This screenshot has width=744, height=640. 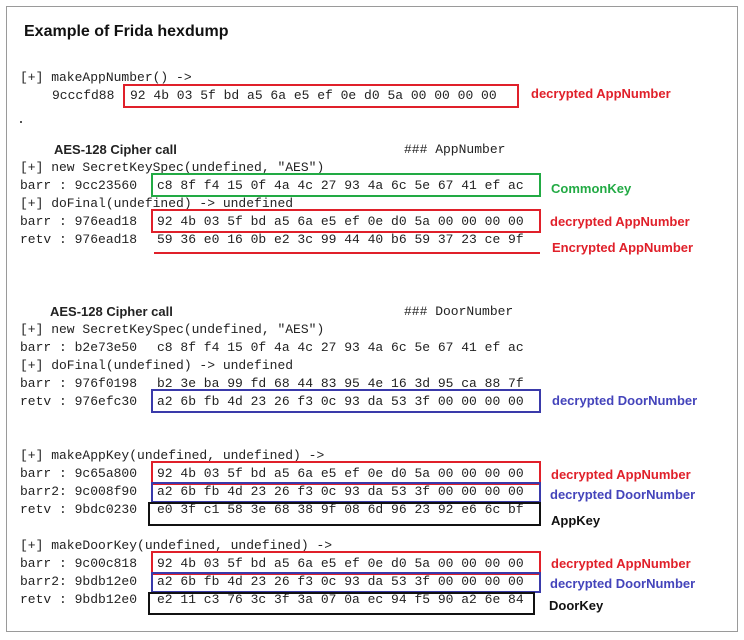 What do you see at coordinates (591, 188) in the screenshot?
I see `note-common-key: CommonKey` at bounding box center [591, 188].